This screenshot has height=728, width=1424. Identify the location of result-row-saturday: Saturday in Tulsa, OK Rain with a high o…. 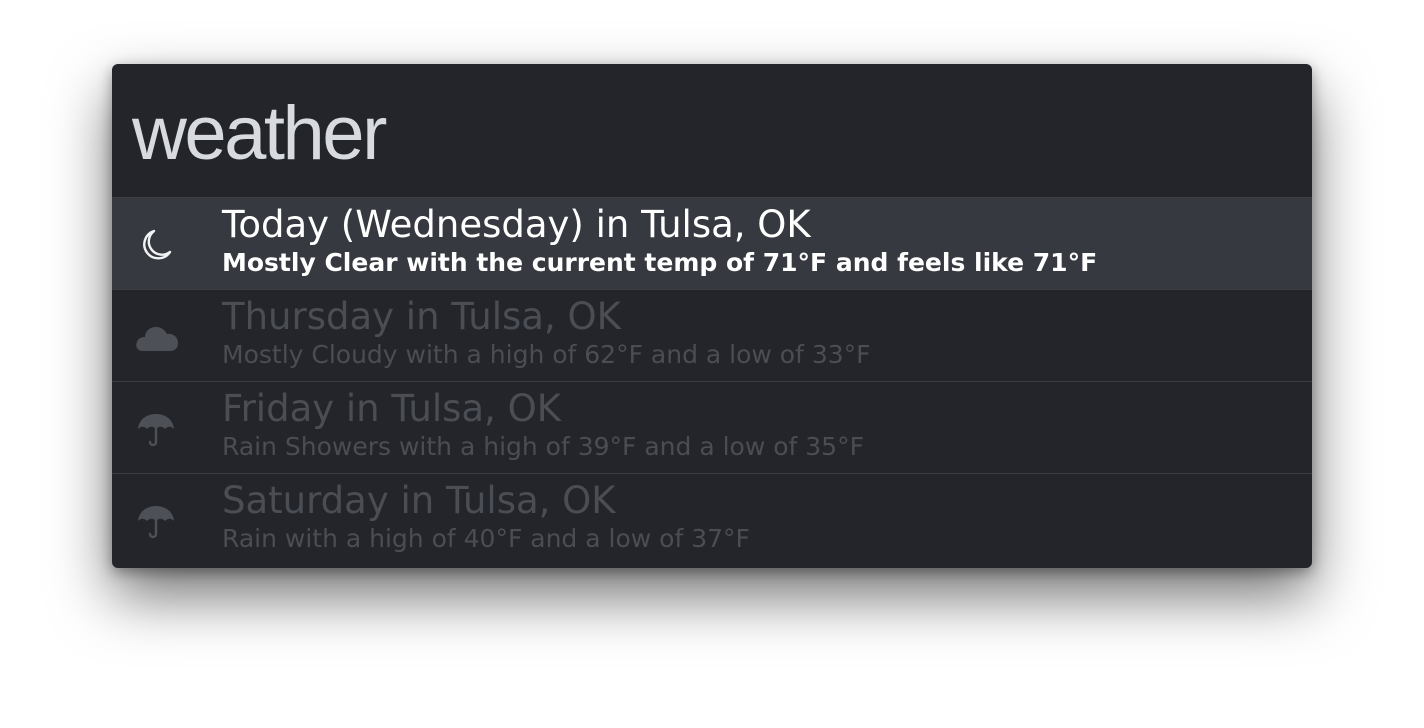
(712, 520).